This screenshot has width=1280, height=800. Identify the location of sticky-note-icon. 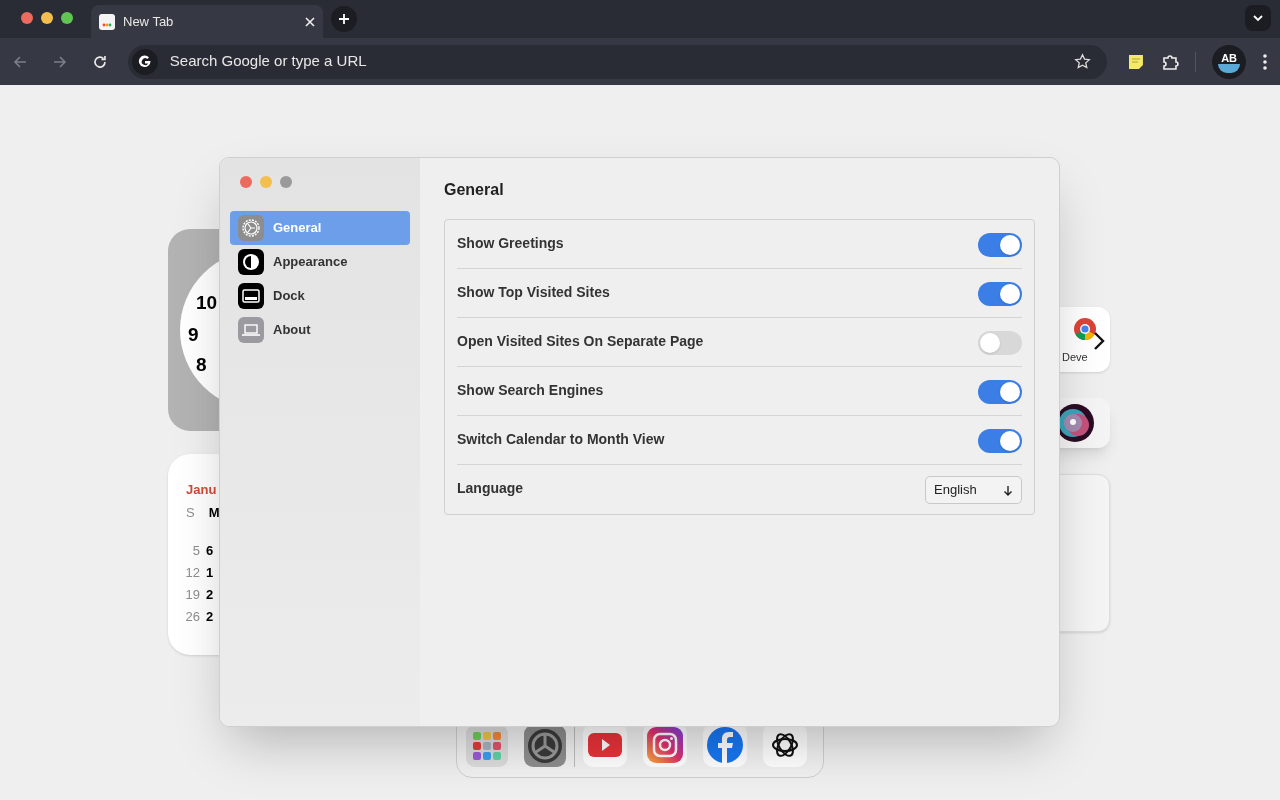
(1136, 61).